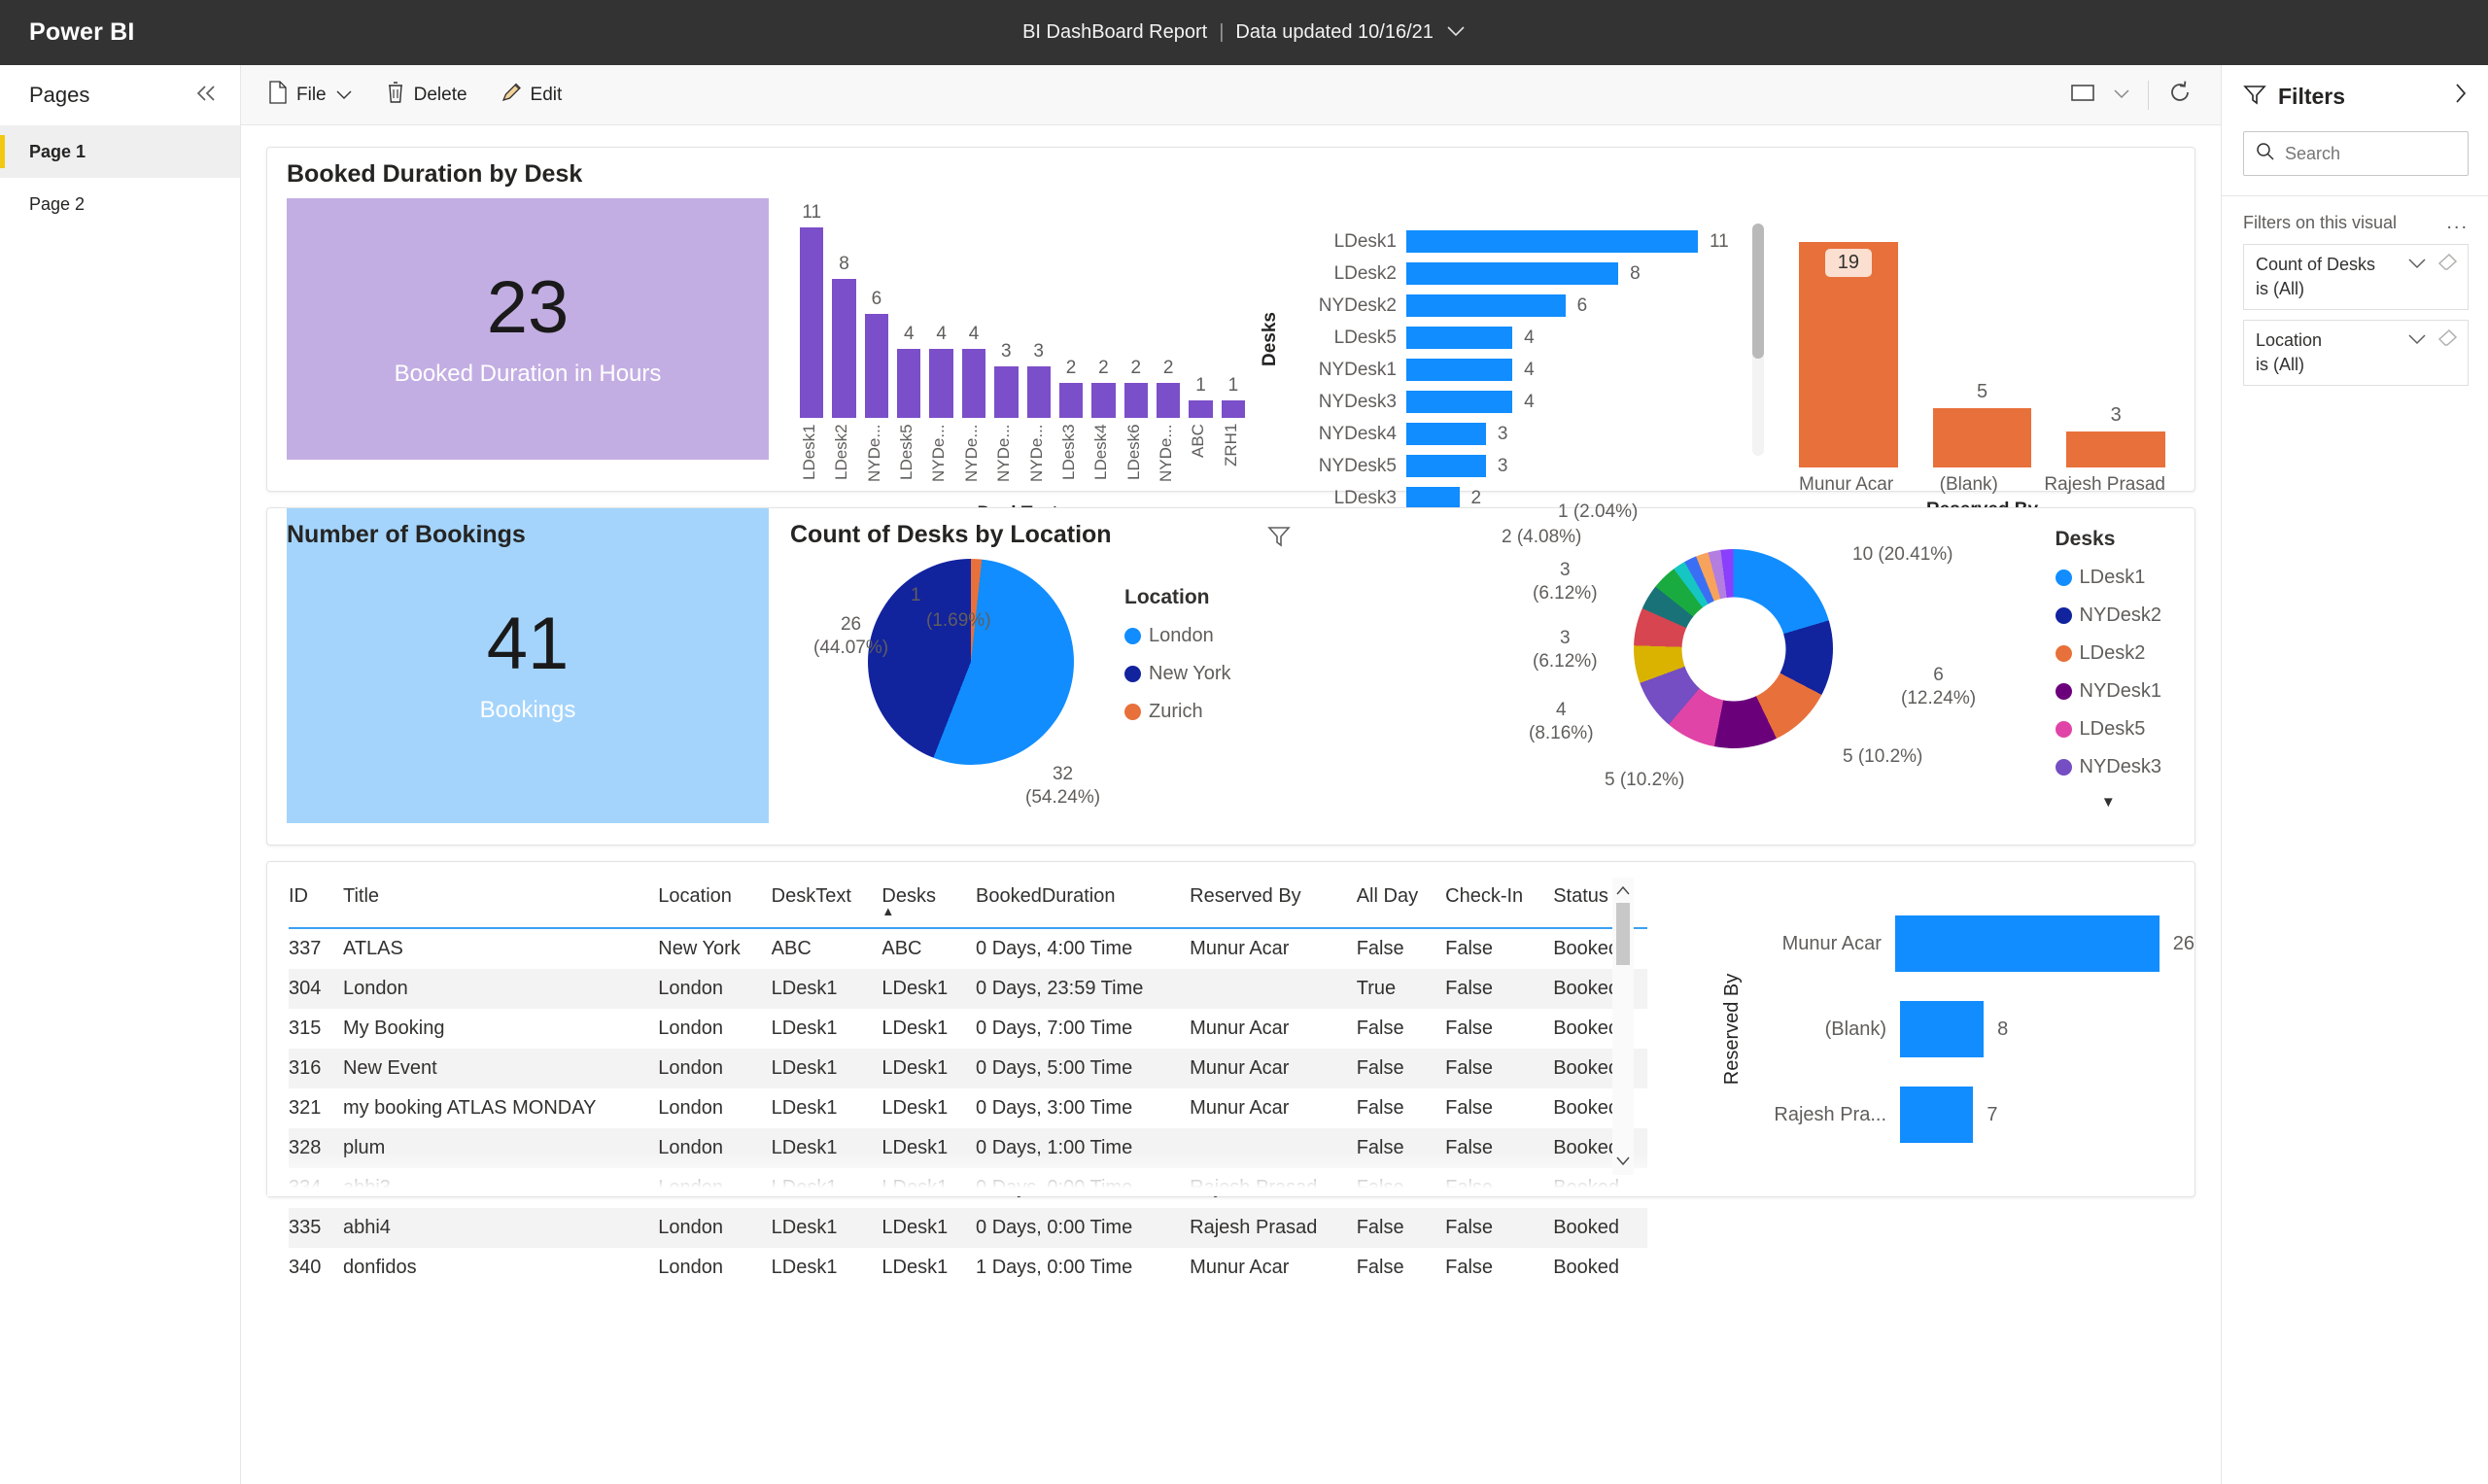 This screenshot has height=1484, width=2488. I want to click on chevron-right-icon, so click(2461, 96).